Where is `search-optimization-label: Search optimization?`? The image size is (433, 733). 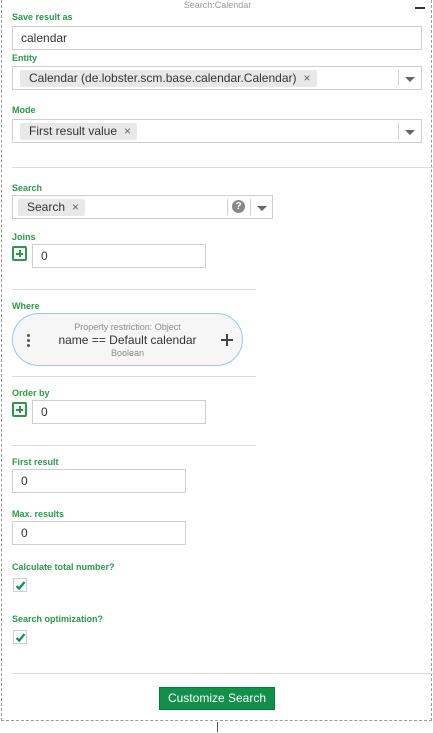
search-optimization-label: Search optimization? is located at coordinates (58, 619).